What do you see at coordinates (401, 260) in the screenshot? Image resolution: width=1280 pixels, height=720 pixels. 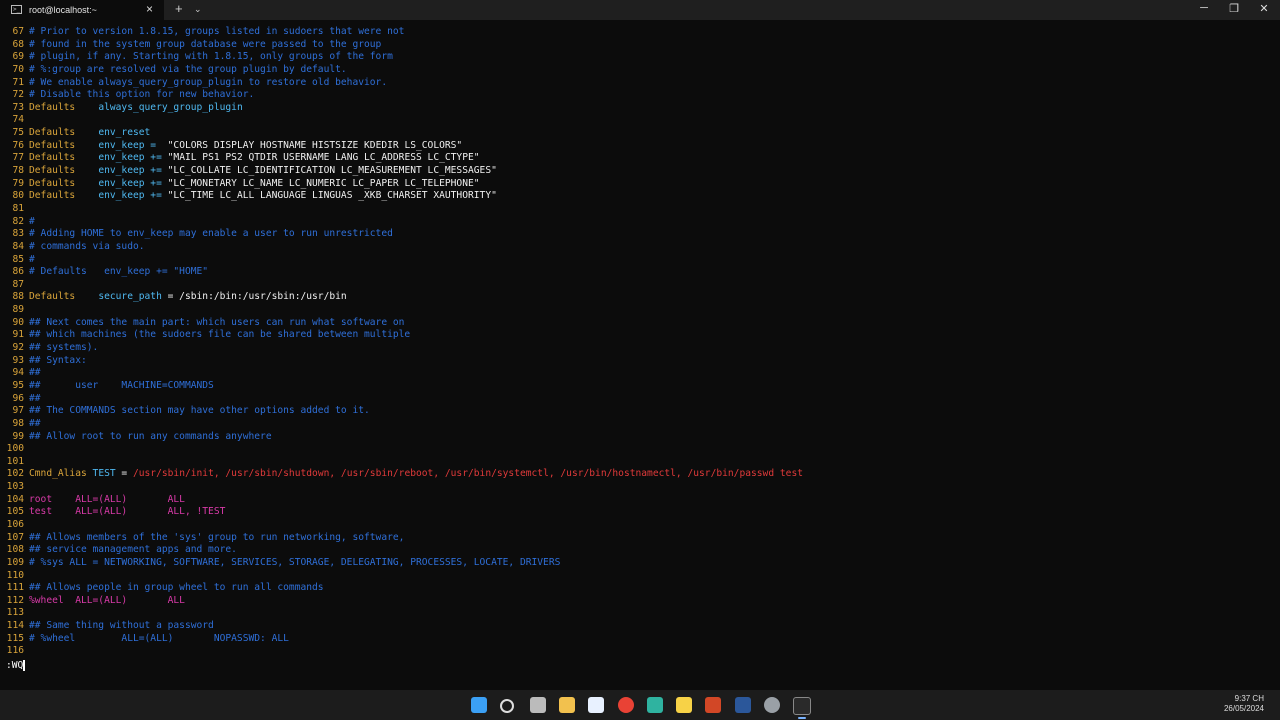 I see `editor-line: 85 #` at bounding box center [401, 260].